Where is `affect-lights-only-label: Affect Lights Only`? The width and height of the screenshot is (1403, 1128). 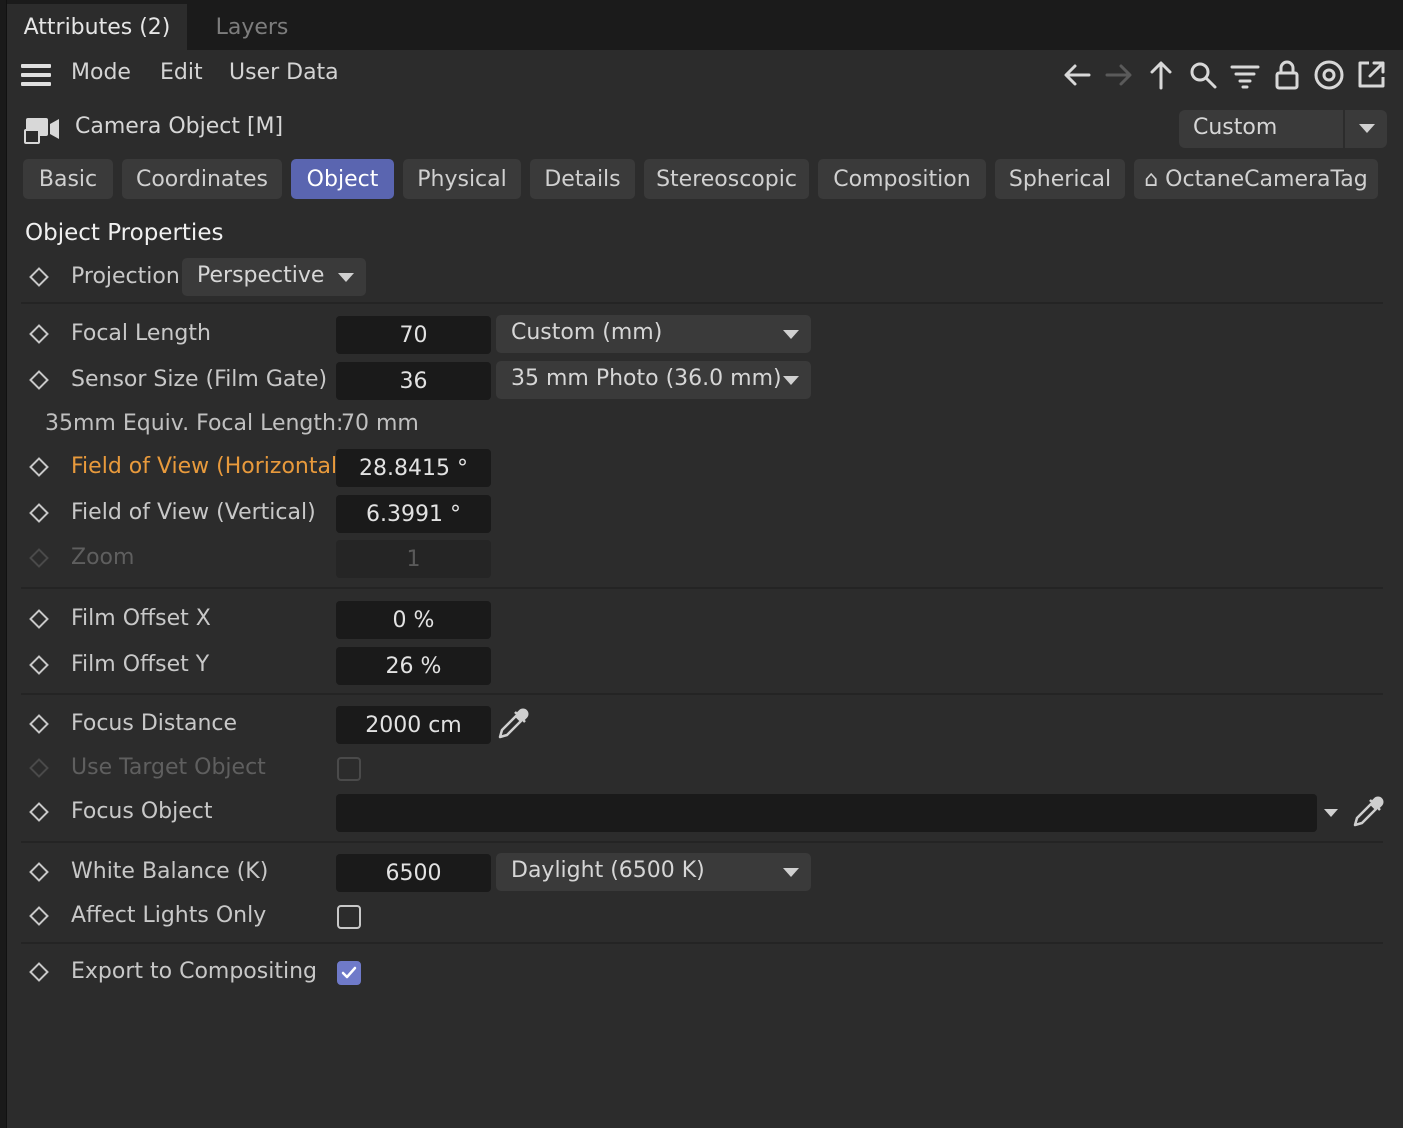 affect-lights-only-label: Affect Lights Only is located at coordinates (169, 915).